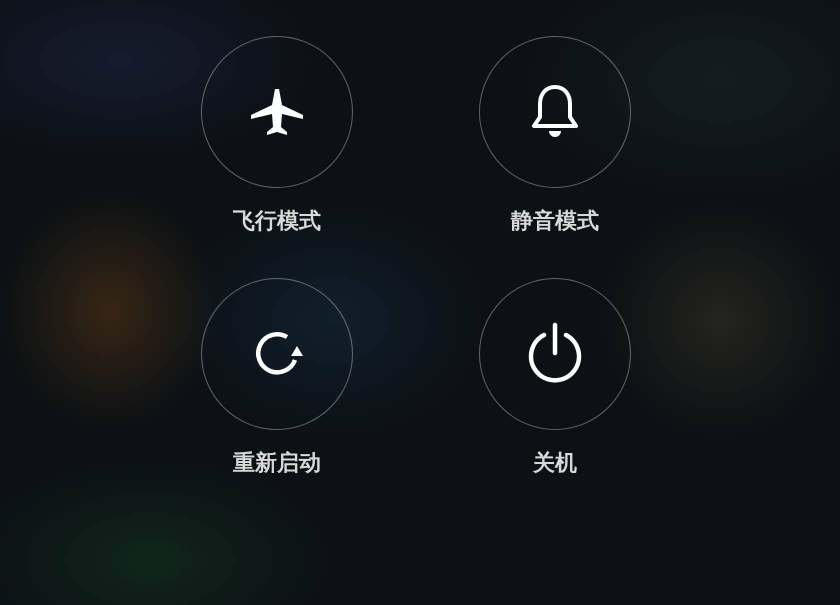 This screenshot has height=605, width=840. Describe the element at coordinates (555, 464) in the screenshot. I see `button-label: 关机` at that location.